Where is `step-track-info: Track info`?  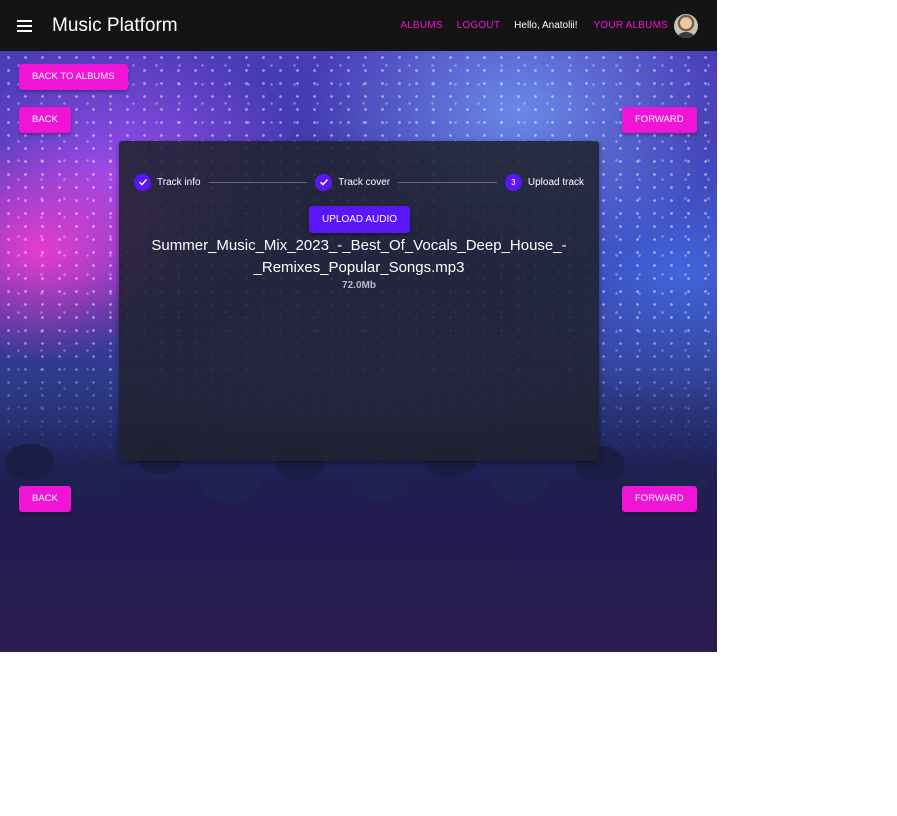
step-track-info: Track info is located at coordinates (167, 182).